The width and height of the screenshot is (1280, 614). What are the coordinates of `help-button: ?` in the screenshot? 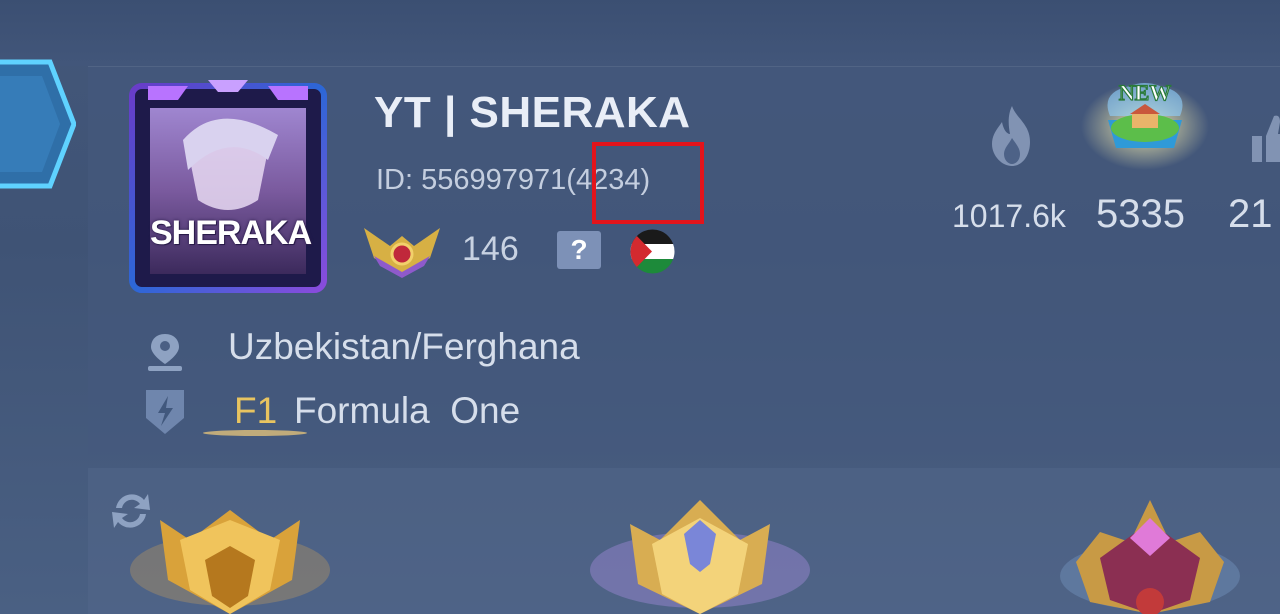 It's located at (579, 250).